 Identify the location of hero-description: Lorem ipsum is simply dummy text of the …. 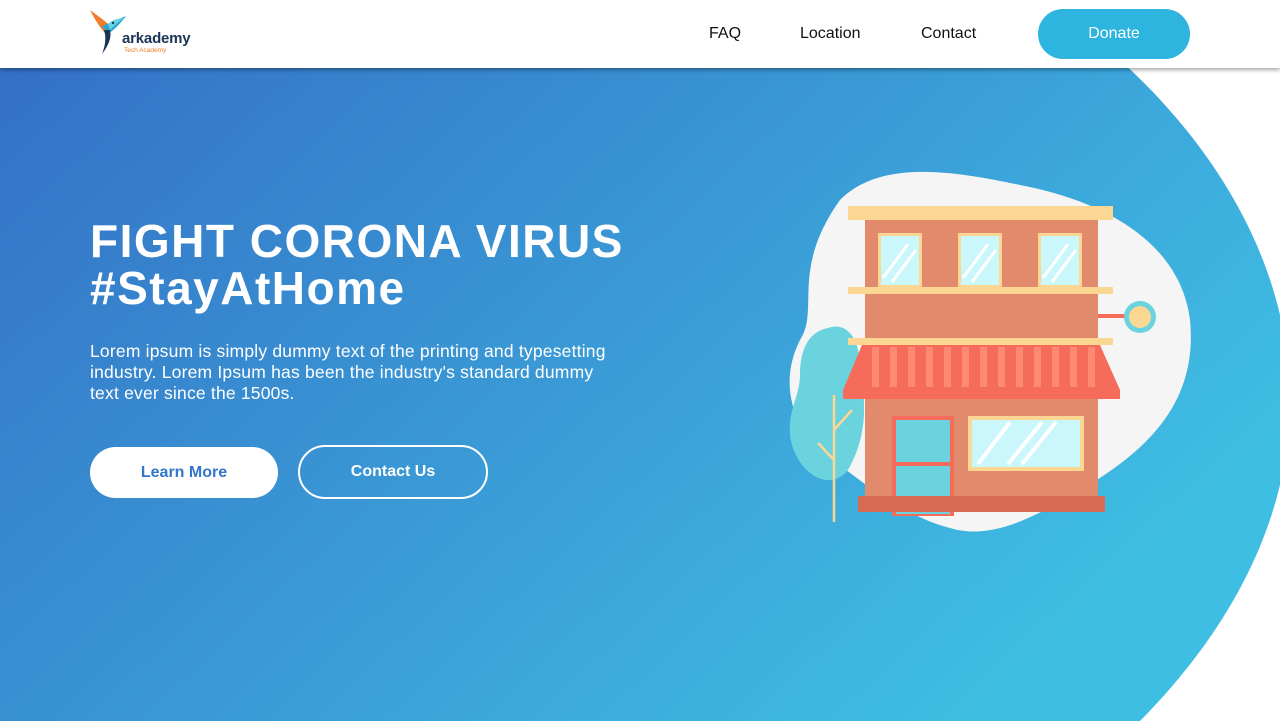
(348, 372).